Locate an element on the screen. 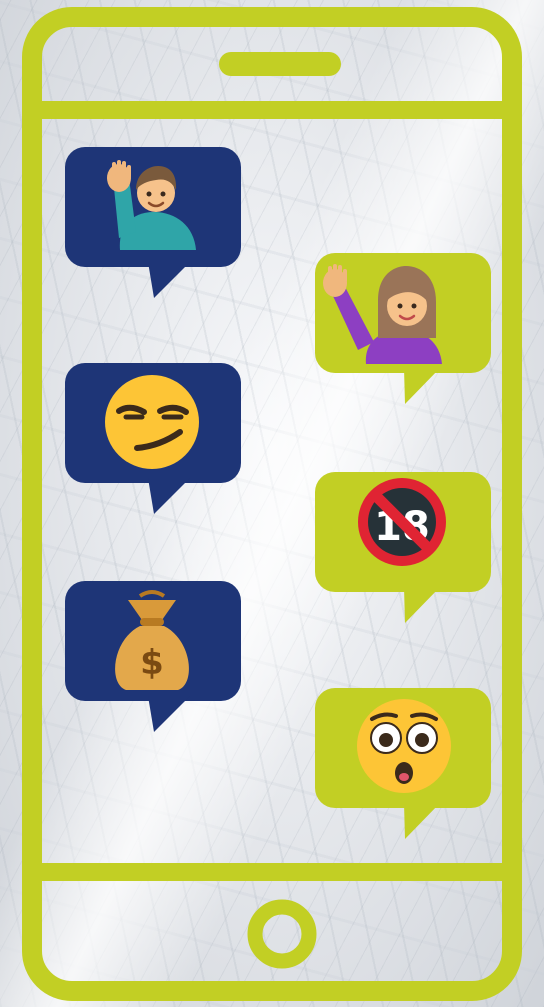 Image resolution: width=544 pixels, height=1007 pixels. money-symbol: $ is located at coordinates (152, 663).